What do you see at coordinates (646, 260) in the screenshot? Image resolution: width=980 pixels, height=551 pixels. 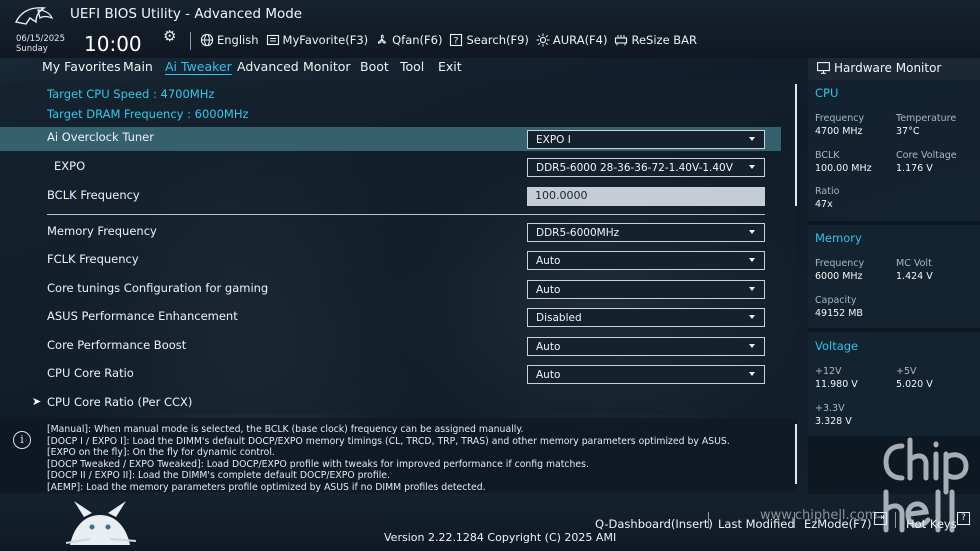 I see `fclk-frequency-dropdown: Auto` at bounding box center [646, 260].